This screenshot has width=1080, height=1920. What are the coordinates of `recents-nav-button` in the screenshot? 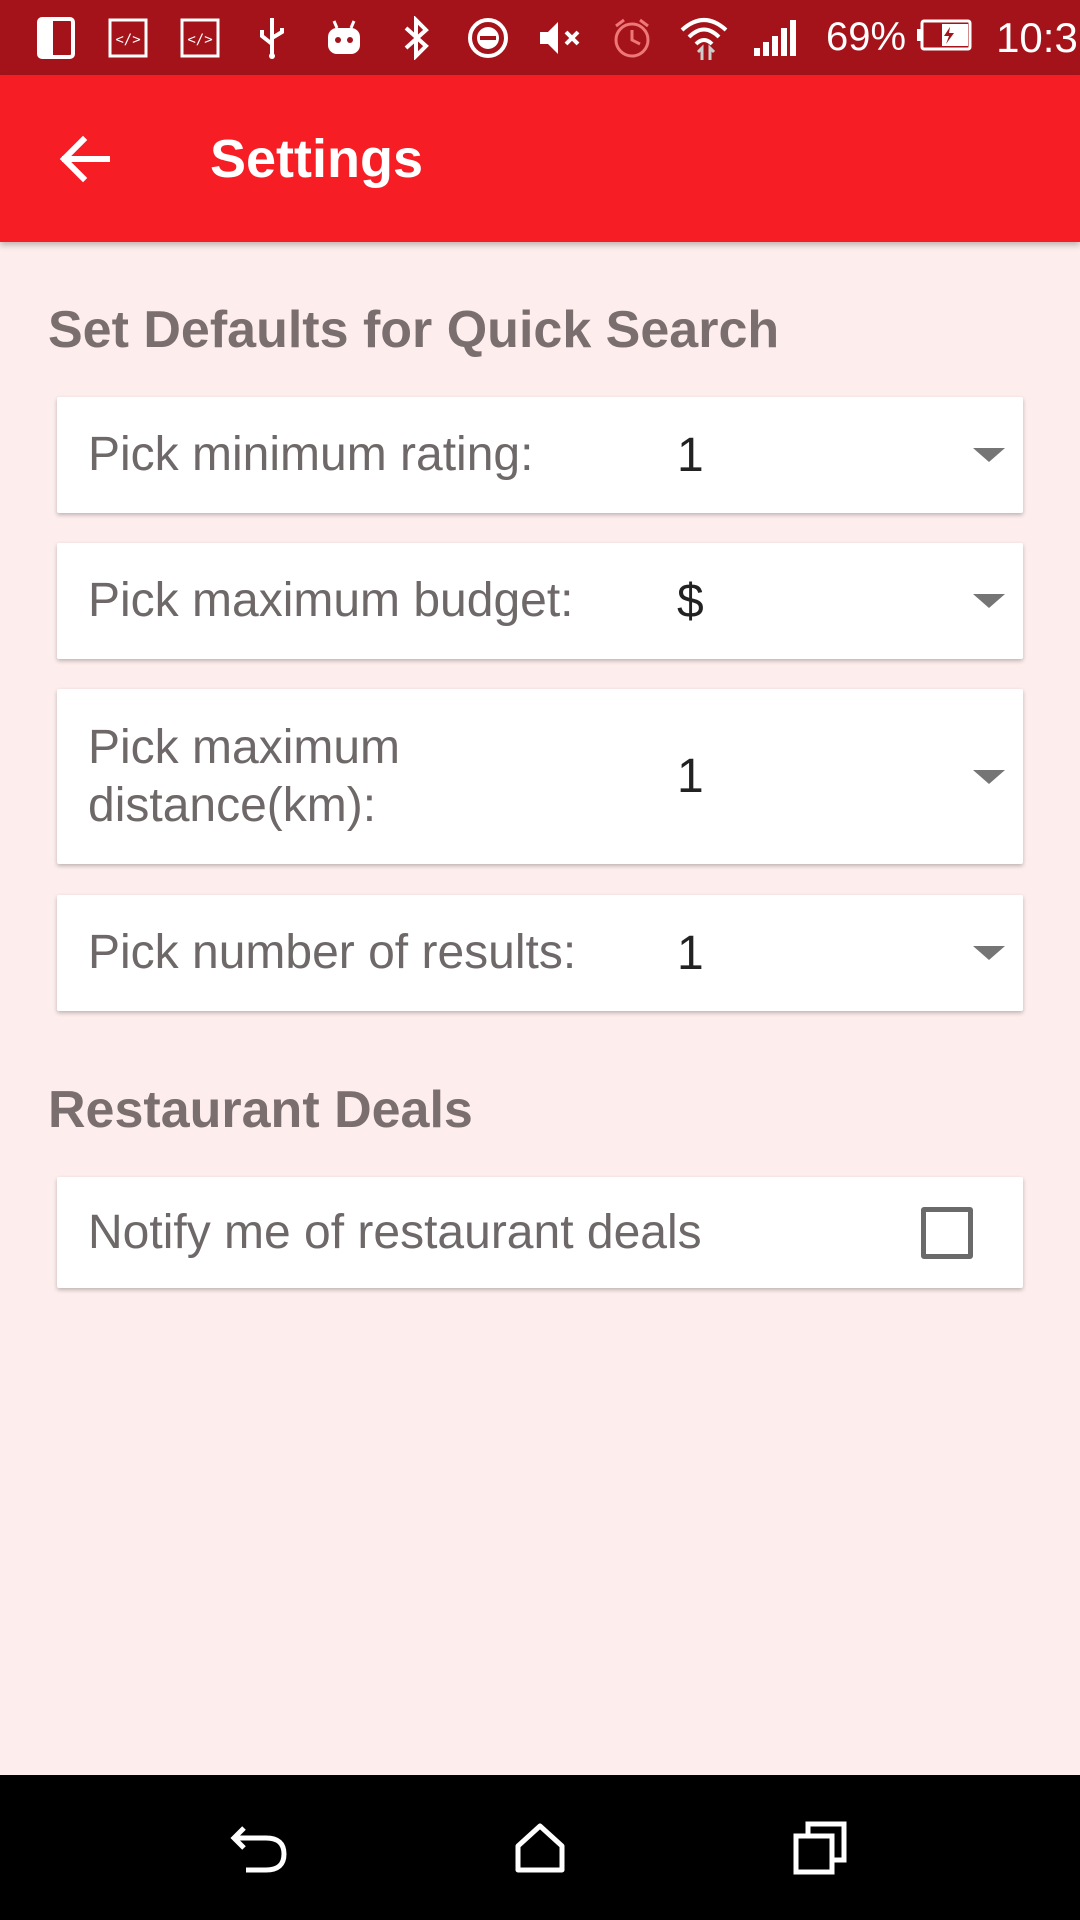 It's located at (820, 1848).